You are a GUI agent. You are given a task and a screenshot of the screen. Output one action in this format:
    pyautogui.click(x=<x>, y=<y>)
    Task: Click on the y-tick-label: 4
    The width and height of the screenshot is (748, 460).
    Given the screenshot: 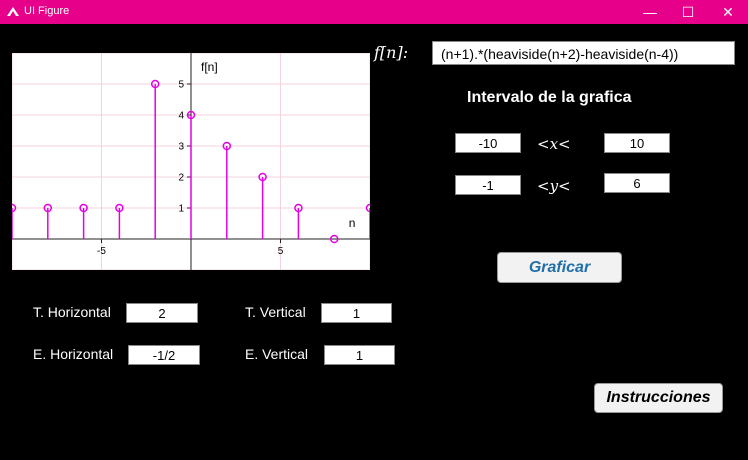 What is the action you would take?
    pyautogui.click(x=181, y=116)
    